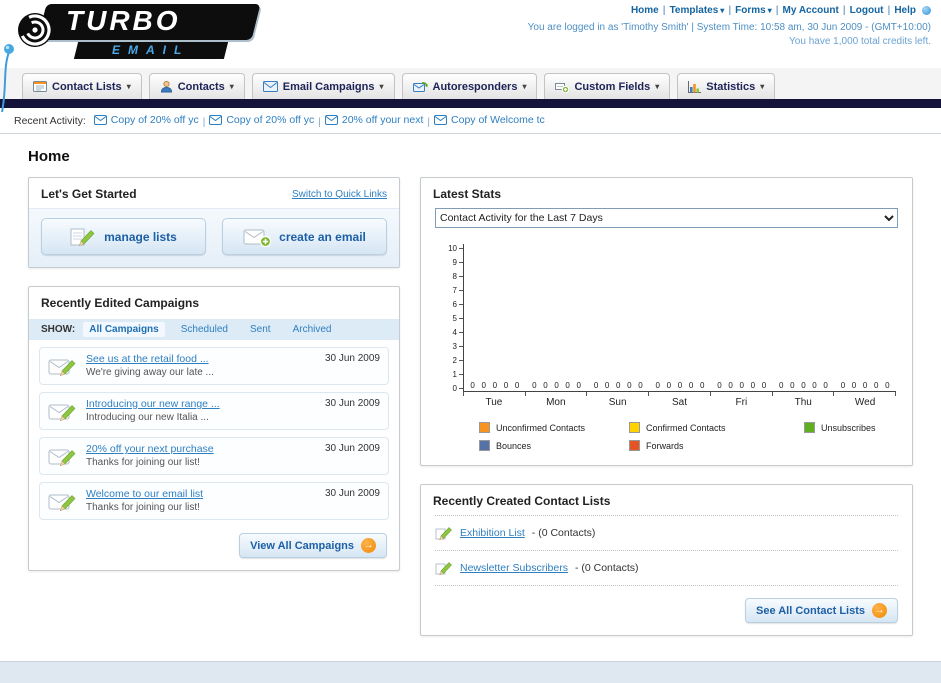 The width and height of the screenshot is (941, 683). What do you see at coordinates (201, 449) in the screenshot?
I see `campaign-title-link: 20% off your next purchase` at bounding box center [201, 449].